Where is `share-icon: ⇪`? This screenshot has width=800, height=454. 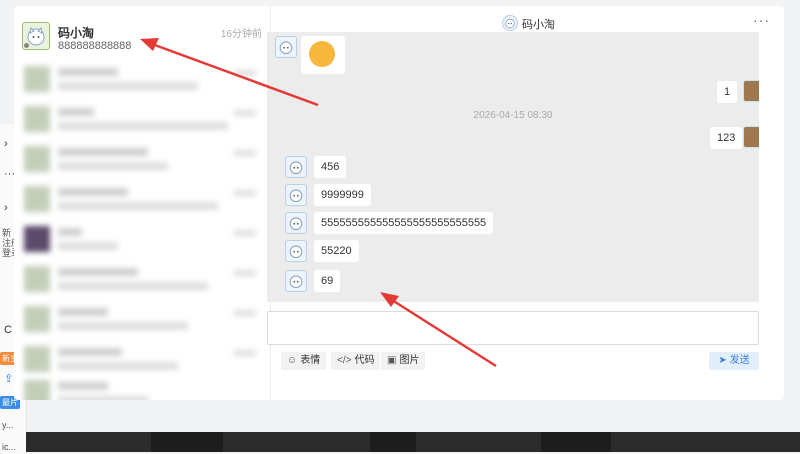 share-icon: ⇪ is located at coordinates (8, 378).